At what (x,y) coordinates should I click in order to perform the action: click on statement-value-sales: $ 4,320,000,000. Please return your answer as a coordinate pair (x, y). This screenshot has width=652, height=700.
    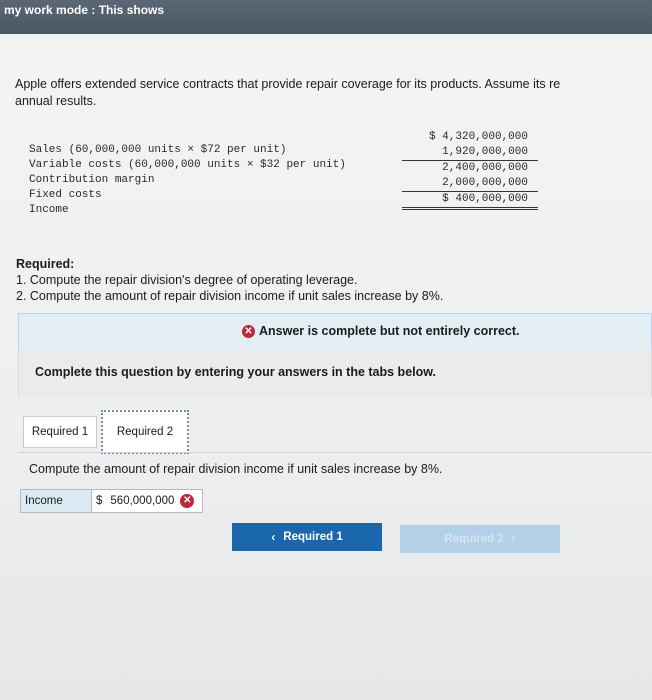
    Looking at the image, I should click on (478, 137).